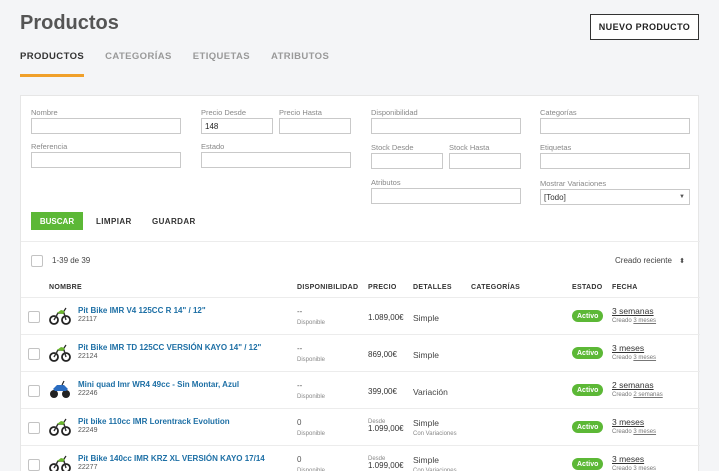 This screenshot has height=471, width=719. I want to click on detail-sub: Con Variaciones, so click(435, 434).